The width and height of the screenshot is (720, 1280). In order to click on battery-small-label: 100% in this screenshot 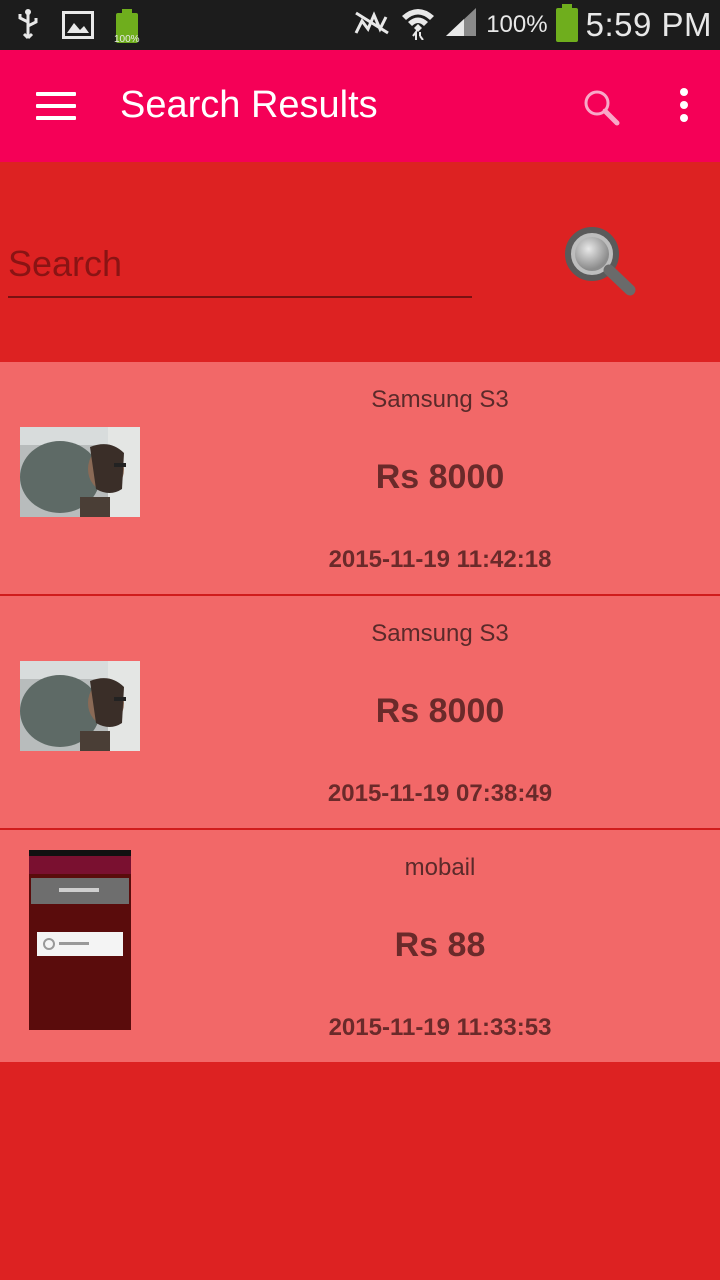, I will do `click(127, 39)`.